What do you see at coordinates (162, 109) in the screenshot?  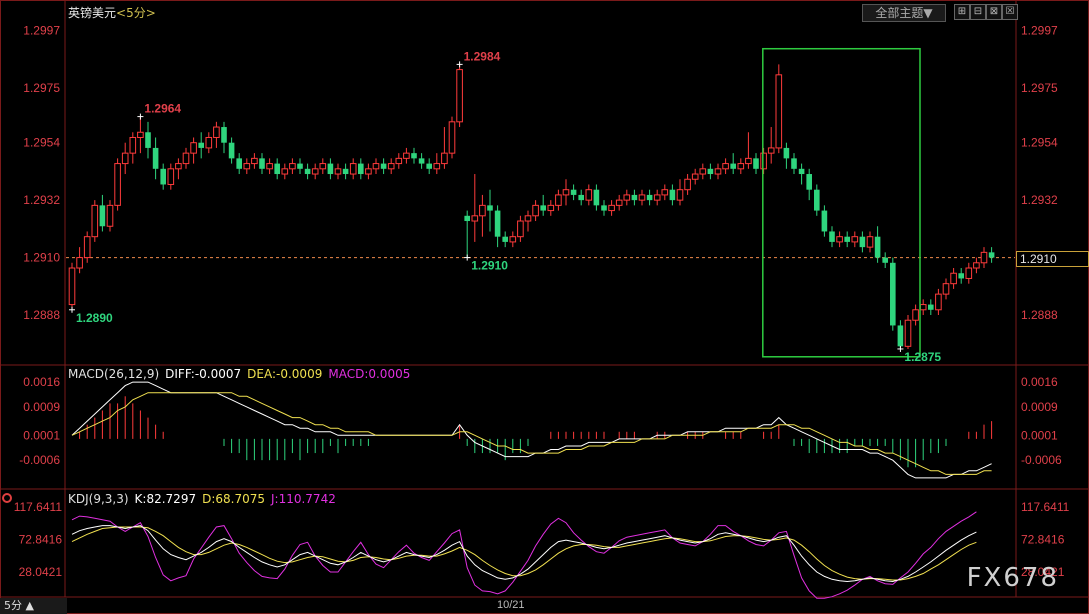 I see `price-annotation: 1.2964` at bounding box center [162, 109].